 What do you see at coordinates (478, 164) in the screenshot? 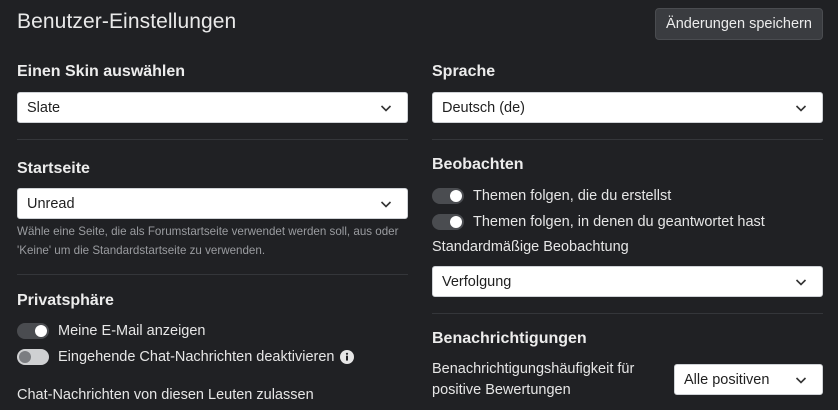
I see `watching-section-title: Beobachten` at bounding box center [478, 164].